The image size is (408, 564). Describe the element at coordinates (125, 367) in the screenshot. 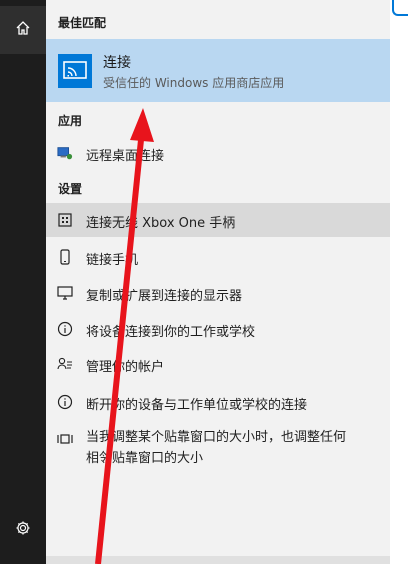

I see `settings-item-label: 管理你的帐户` at that location.